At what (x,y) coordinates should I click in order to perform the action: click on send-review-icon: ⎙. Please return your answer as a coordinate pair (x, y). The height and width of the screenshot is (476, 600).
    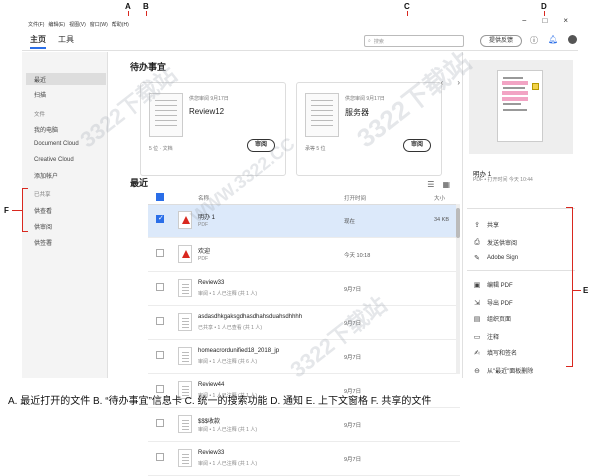
    Looking at the image, I should click on (477, 242).